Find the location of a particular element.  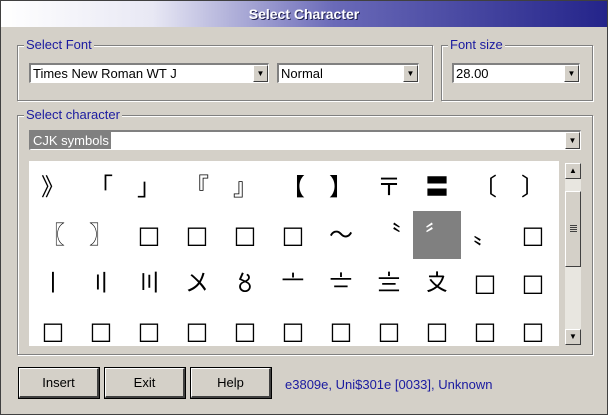

window-title: Select Character is located at coordinates (304, 14).